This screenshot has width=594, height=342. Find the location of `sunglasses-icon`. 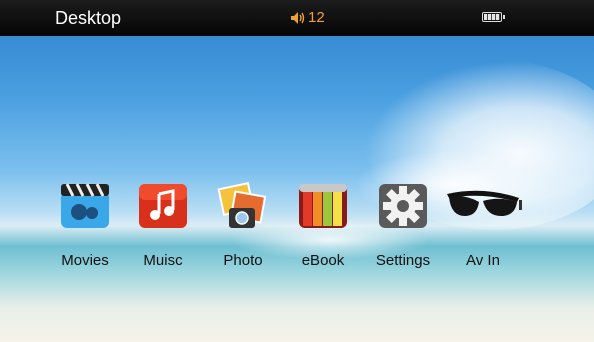

sunglasses-icon is located at coordinates (483, 206).